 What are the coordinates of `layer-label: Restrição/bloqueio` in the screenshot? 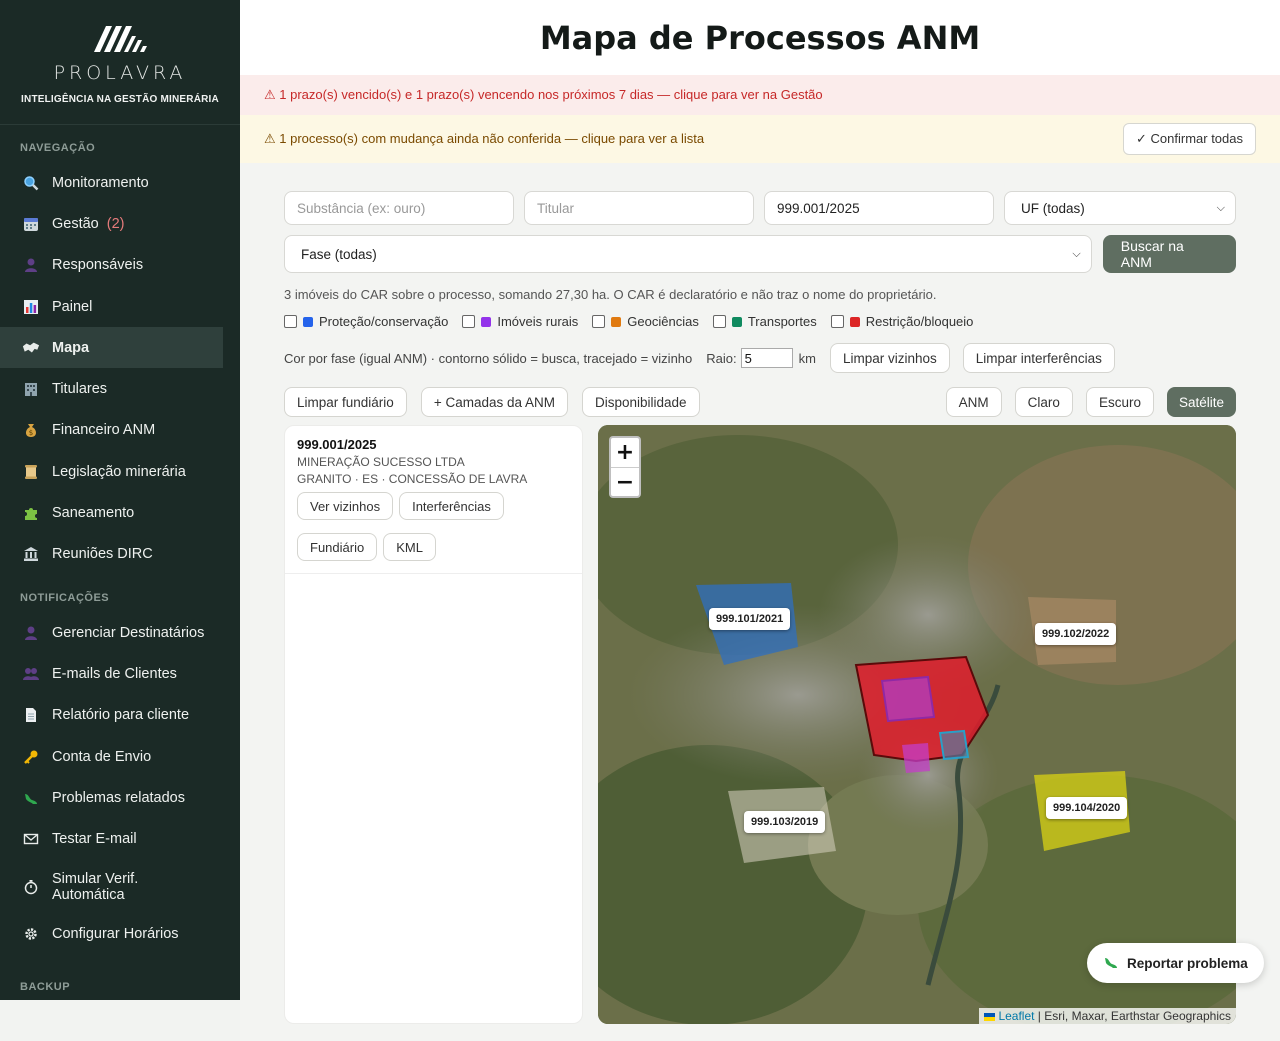 It's located at (919, 321).